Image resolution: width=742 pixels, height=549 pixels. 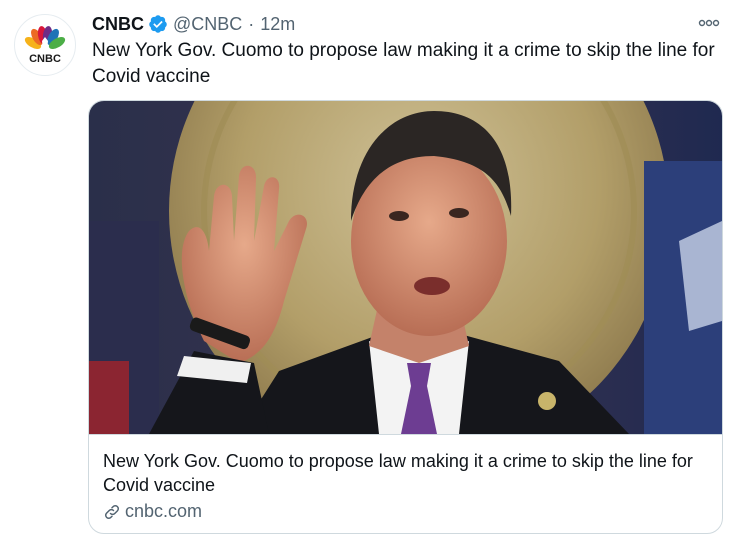 I want to click on cnbc-peacock-logo-icon: CNBC, so click(x=45, y=45).